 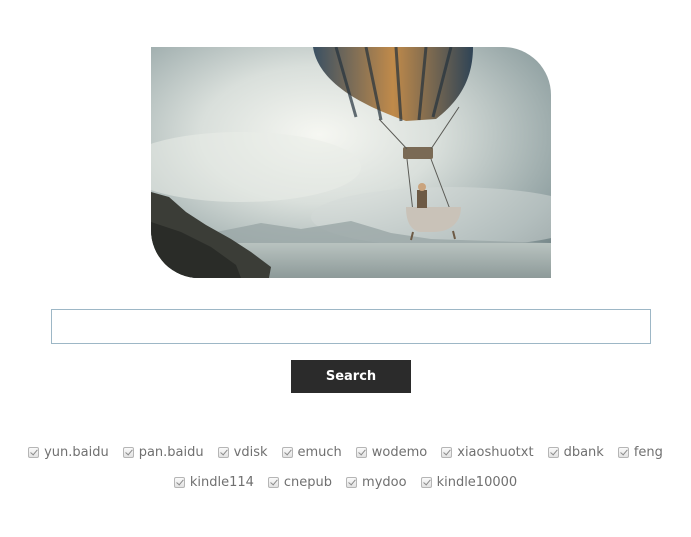 I want to click on checkbox-cnepub, so click(x=273, y=482).